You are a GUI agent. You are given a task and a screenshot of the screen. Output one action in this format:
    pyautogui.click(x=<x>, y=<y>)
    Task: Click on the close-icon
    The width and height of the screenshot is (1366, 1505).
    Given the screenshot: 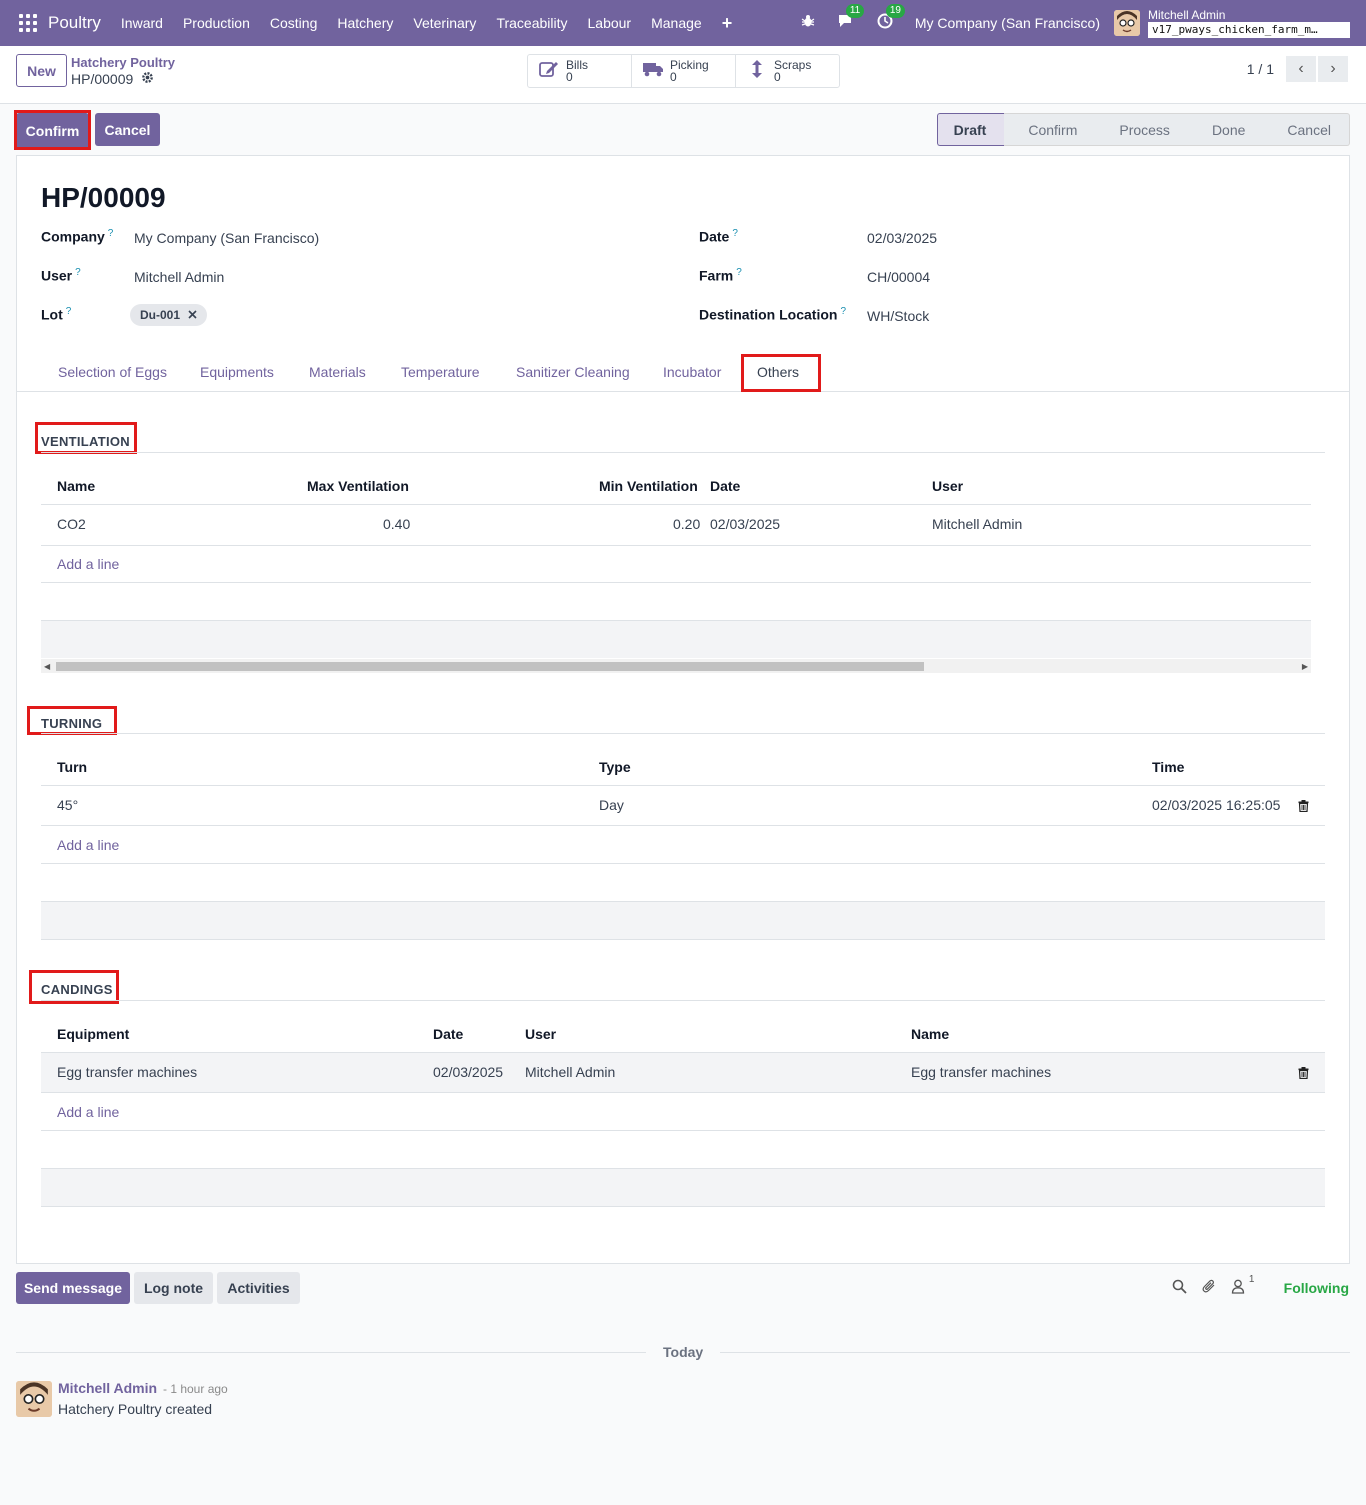 What is the action you would take?
    pyautogui.click(x=192, y=315)
    